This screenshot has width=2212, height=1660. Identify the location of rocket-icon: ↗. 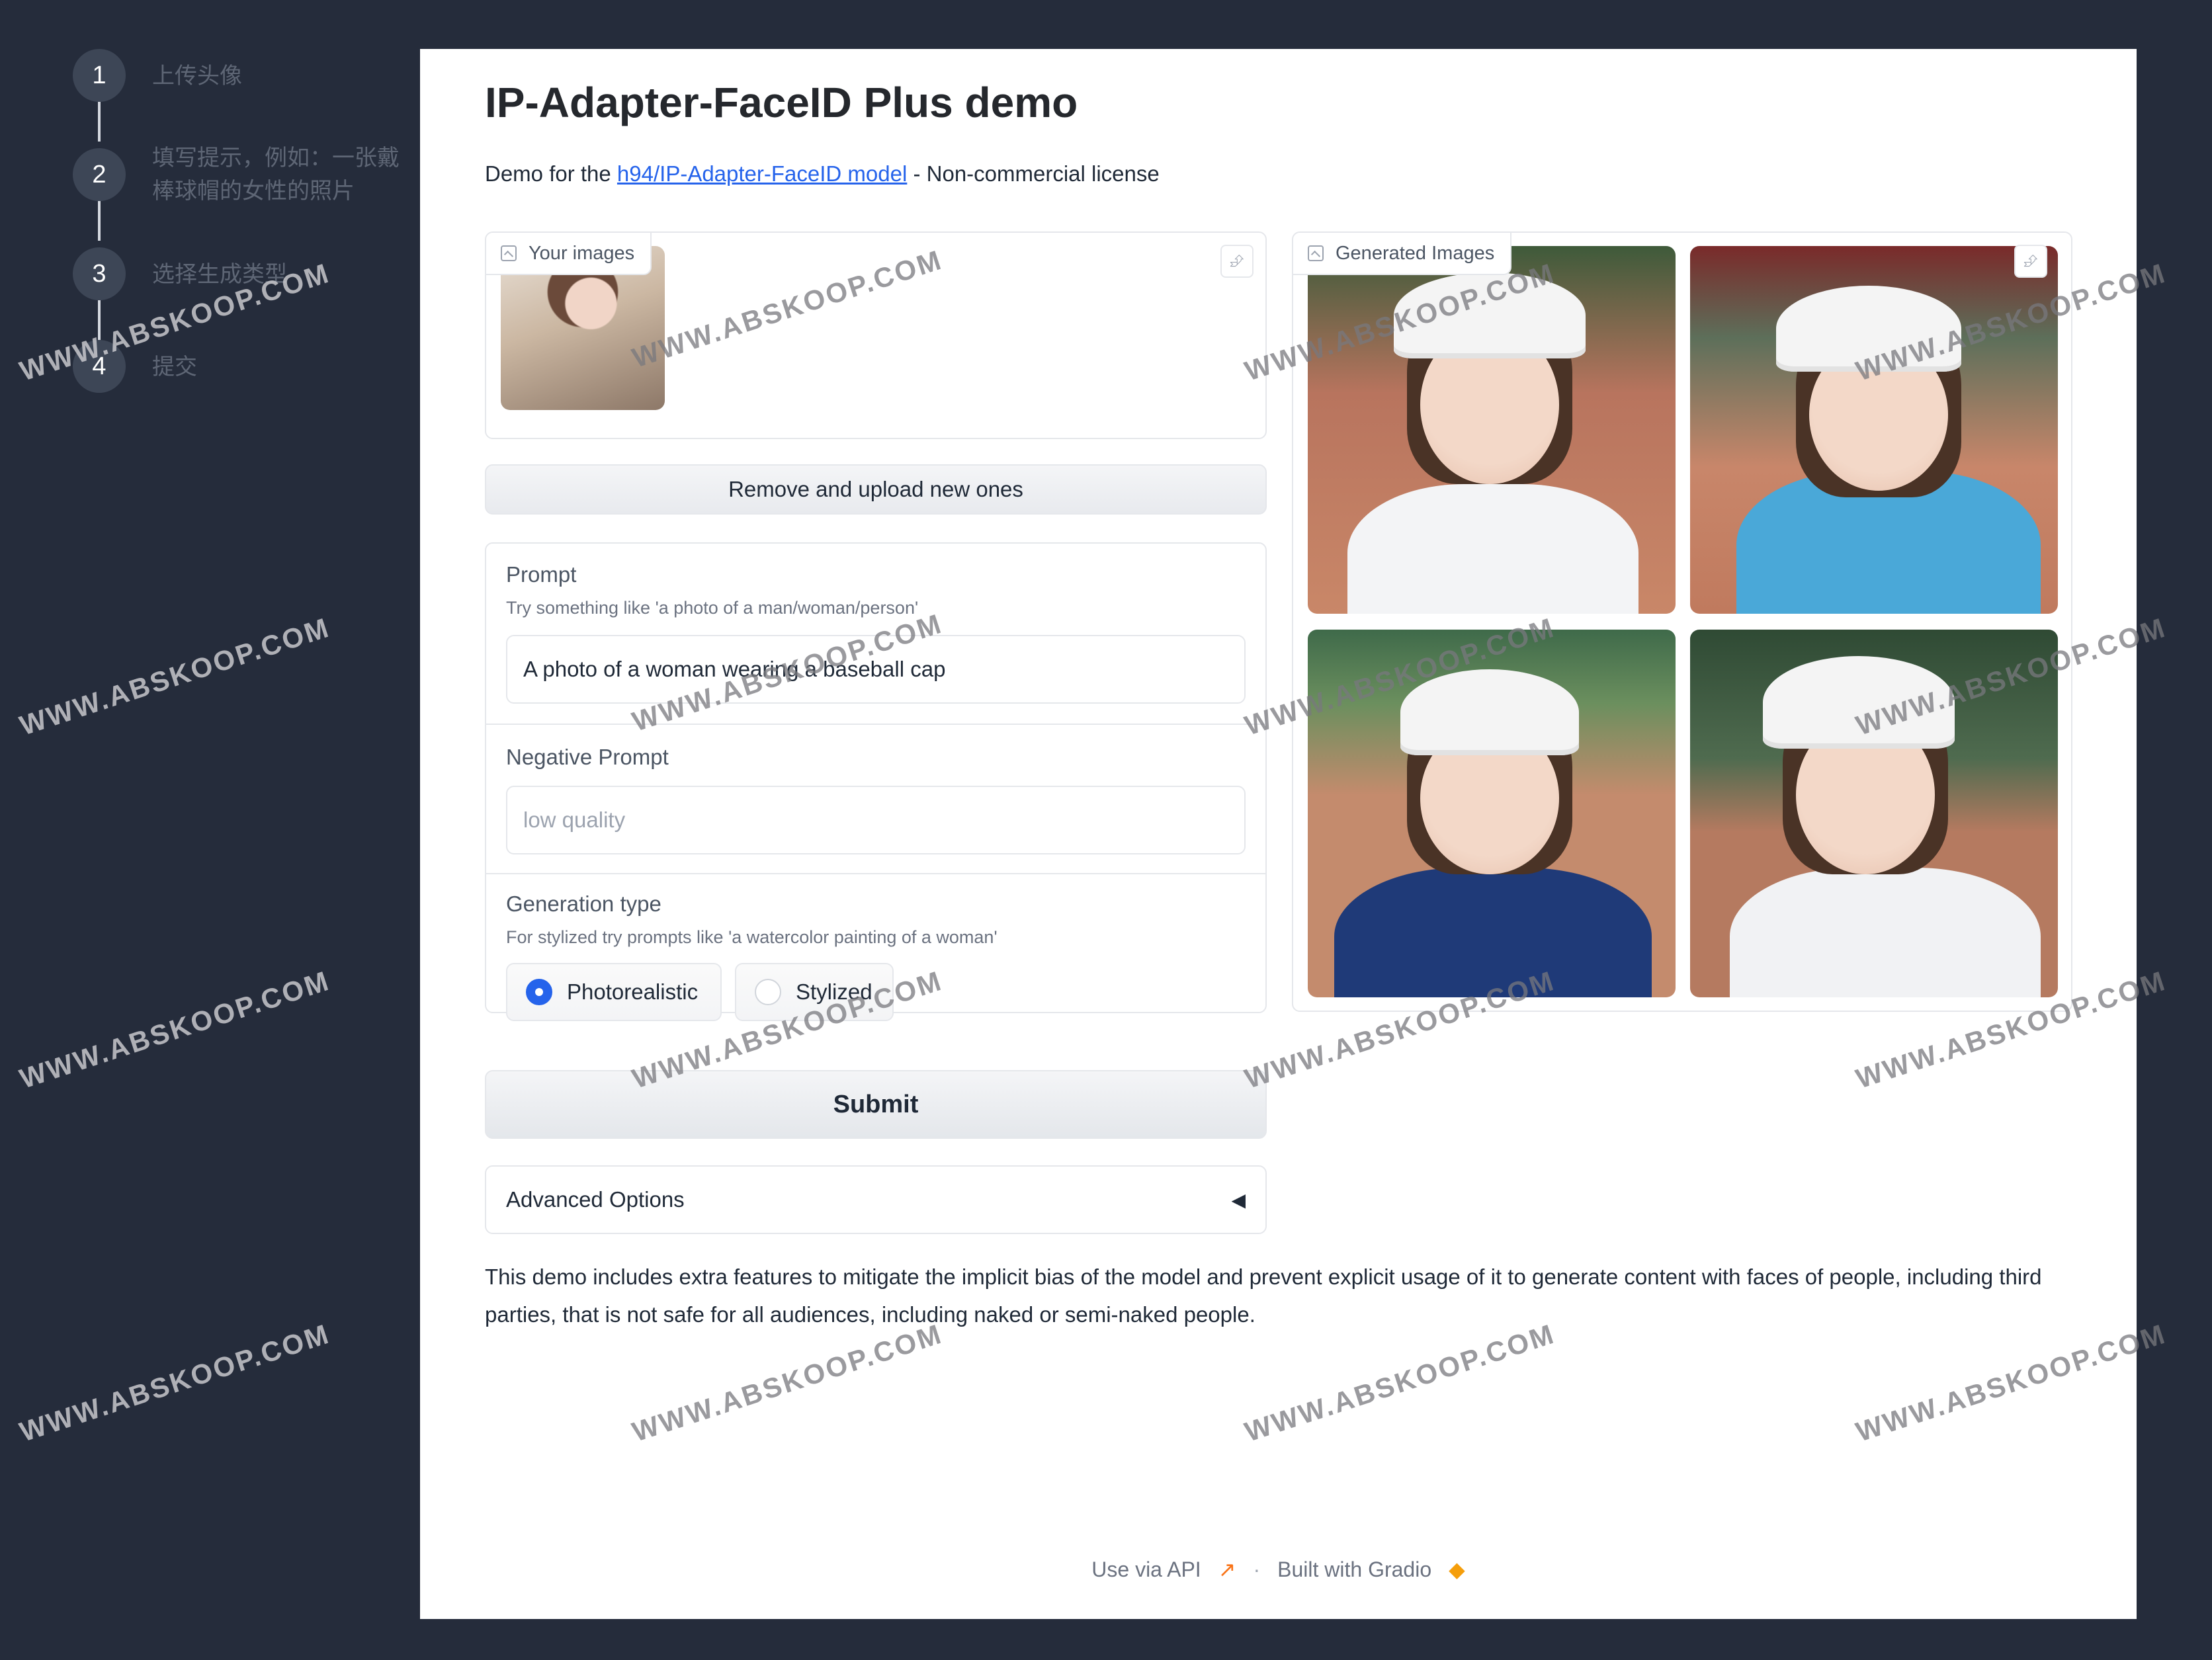
(1227, 1569).